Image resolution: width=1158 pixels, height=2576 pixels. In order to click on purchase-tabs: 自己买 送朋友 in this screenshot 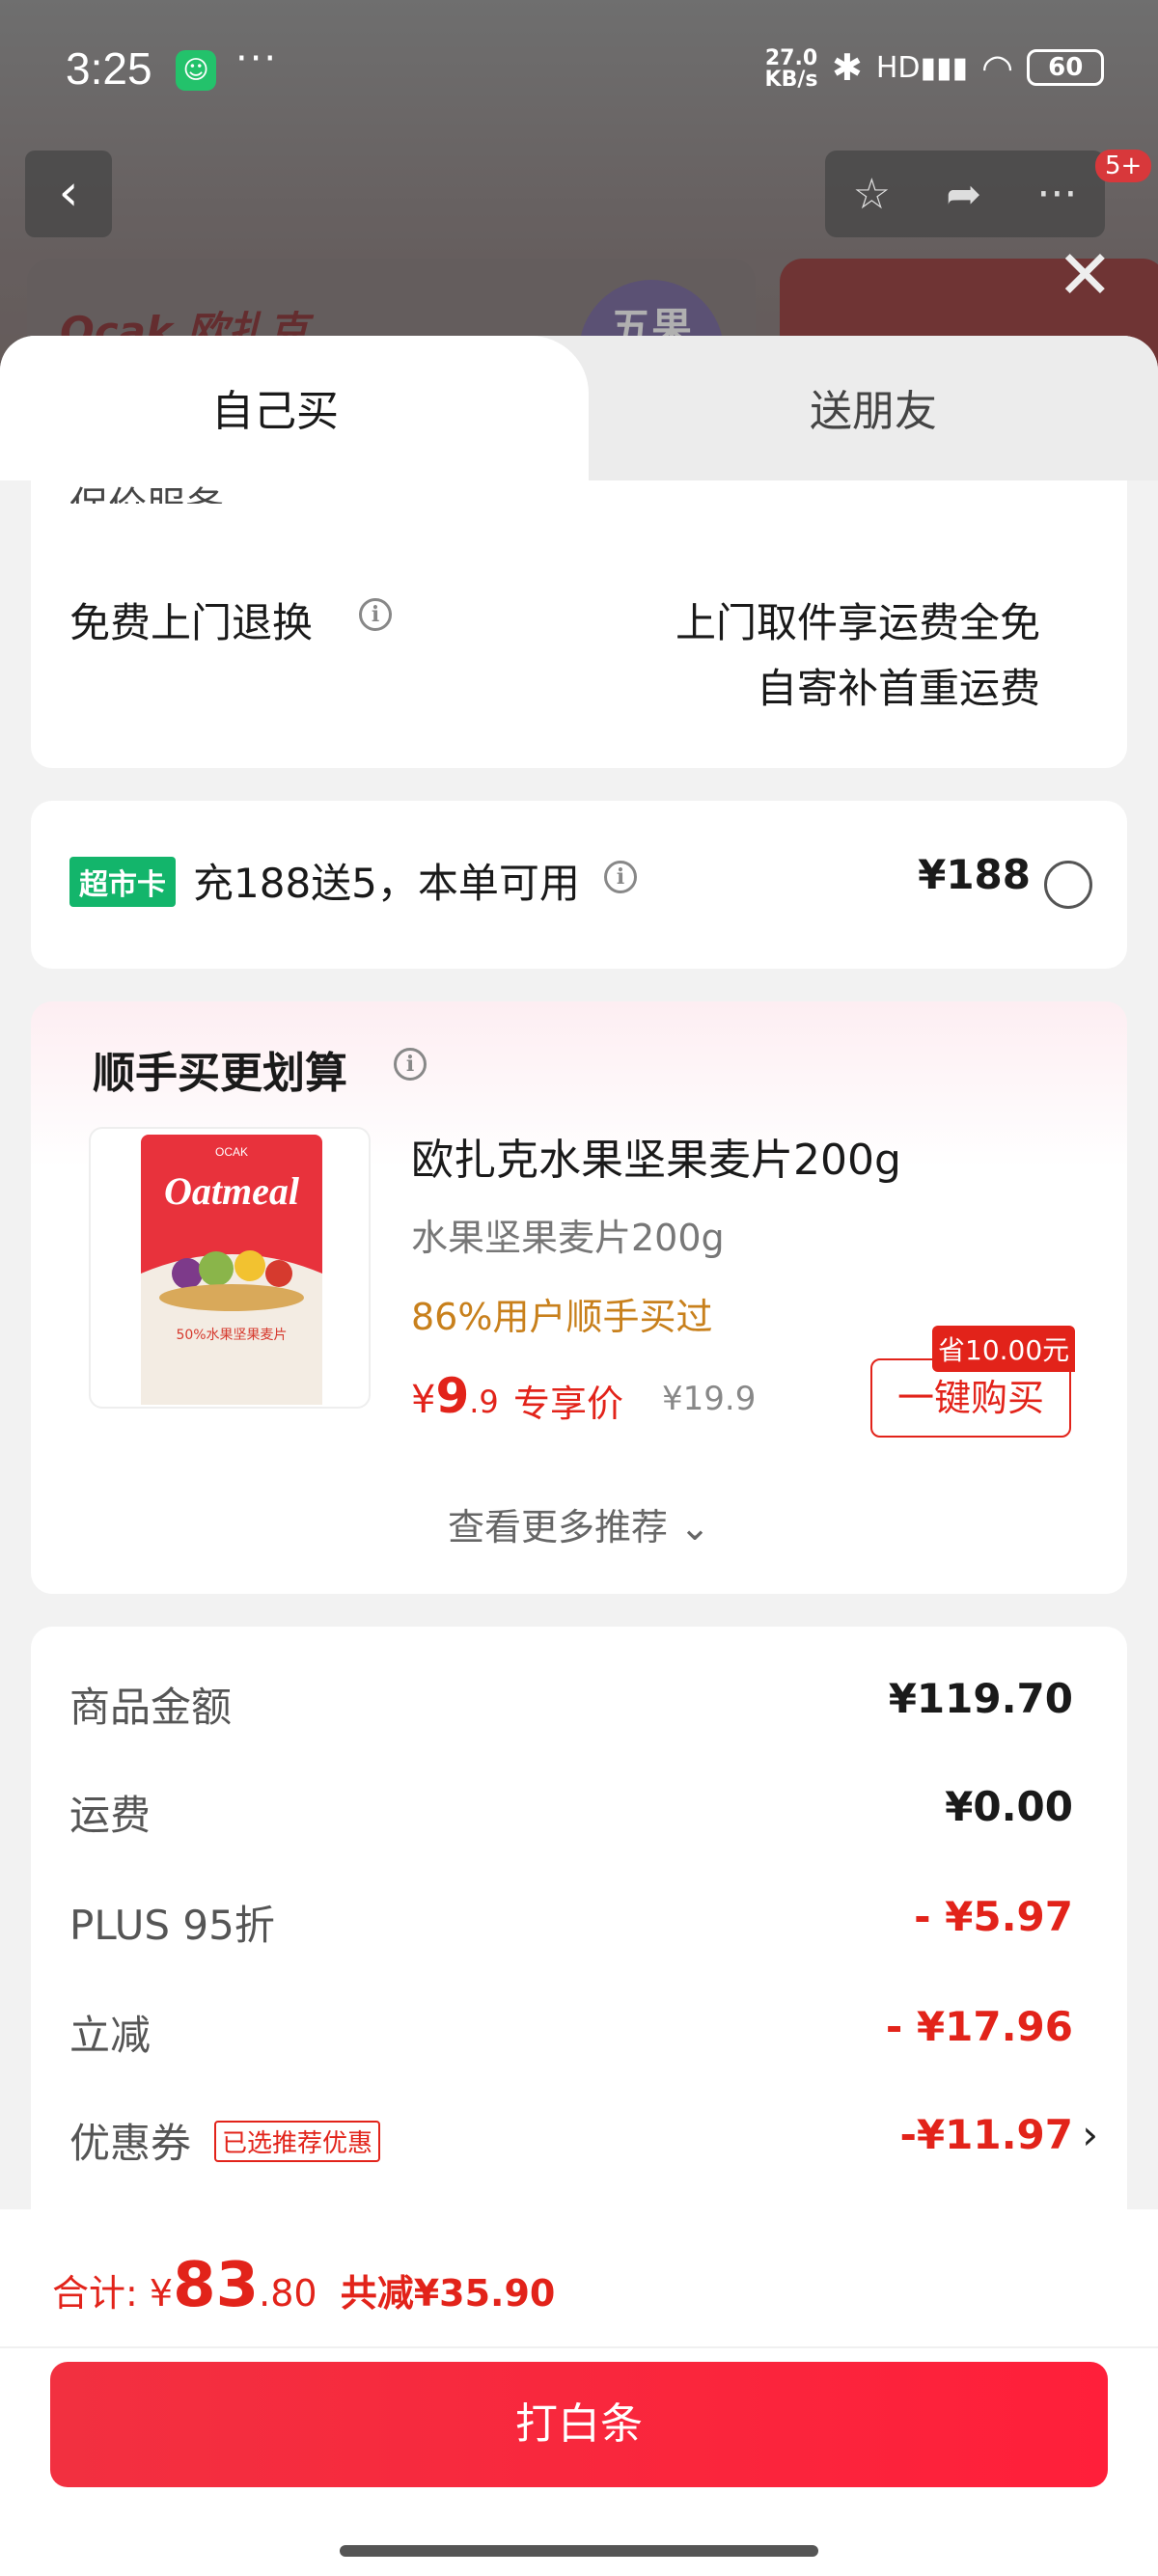, I will do `click(579, 408)`.